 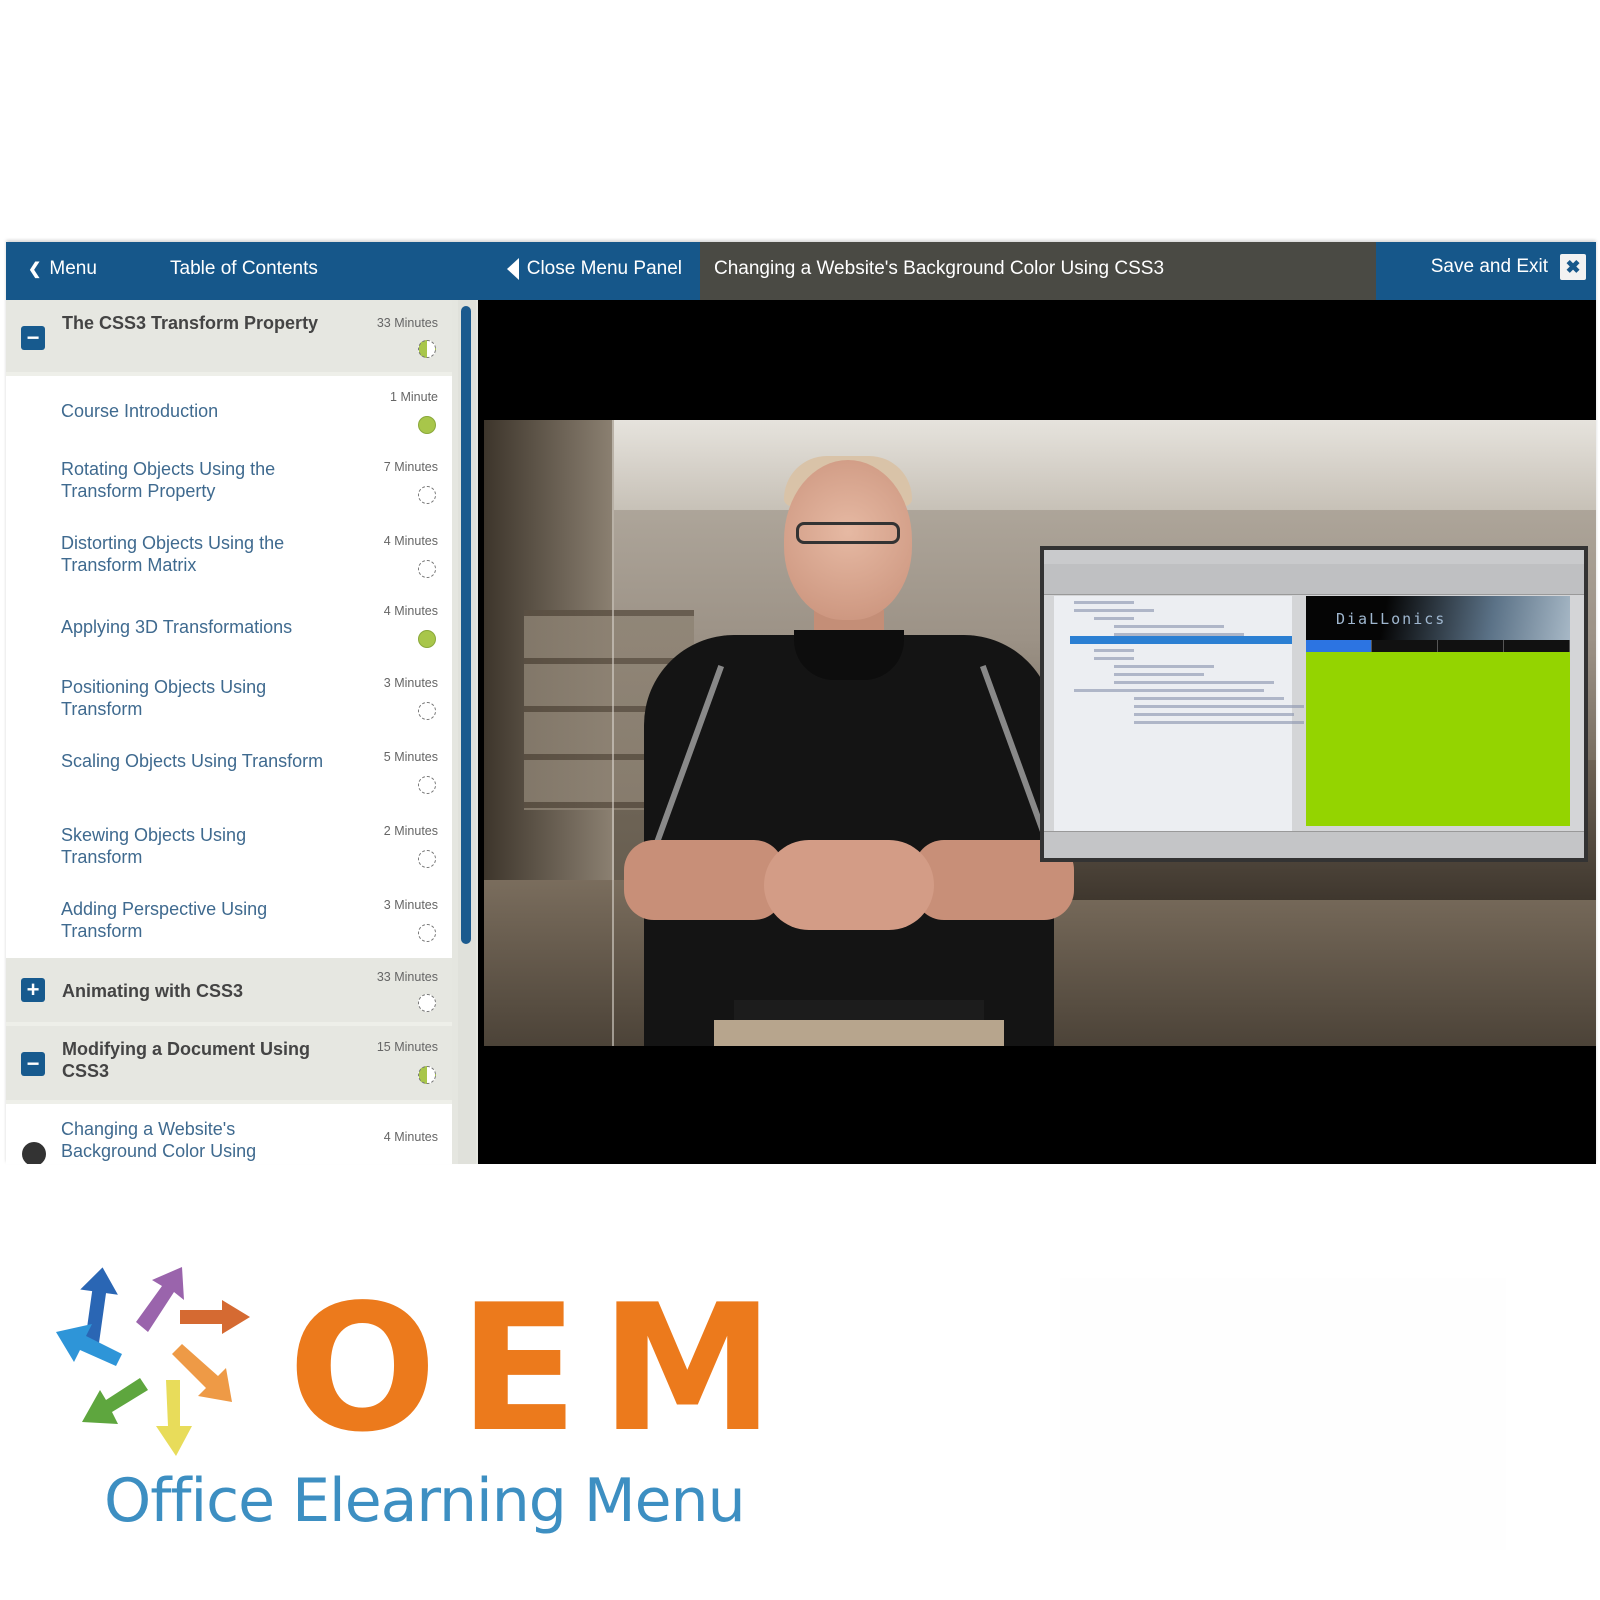 I want to click on lesson-duration: 7 Minutes, so click(x=410, y=467).